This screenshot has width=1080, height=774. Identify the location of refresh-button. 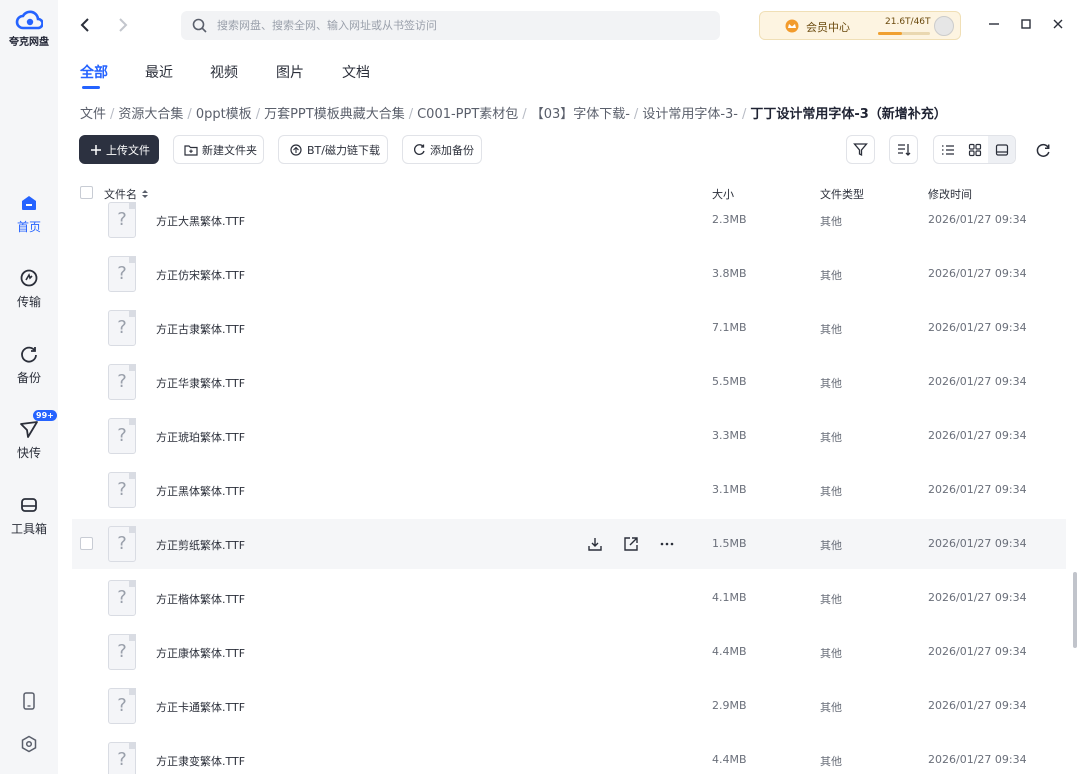
(1043, 150).